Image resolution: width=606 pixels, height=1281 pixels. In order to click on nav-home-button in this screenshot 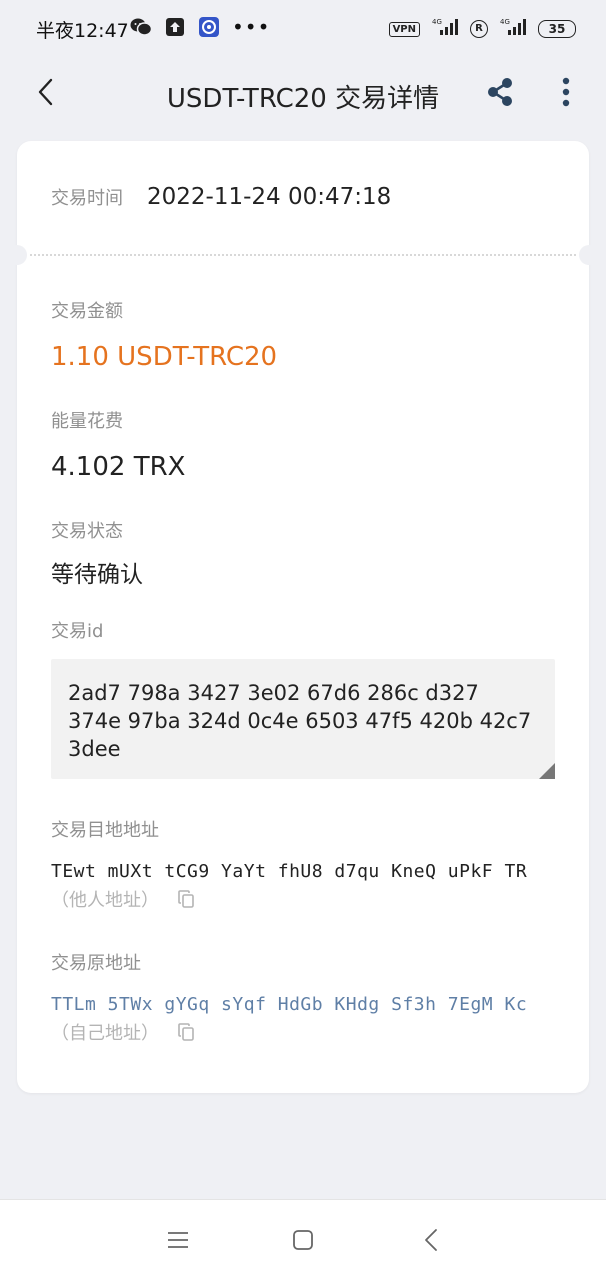, I will do `click(303, 1242)`.